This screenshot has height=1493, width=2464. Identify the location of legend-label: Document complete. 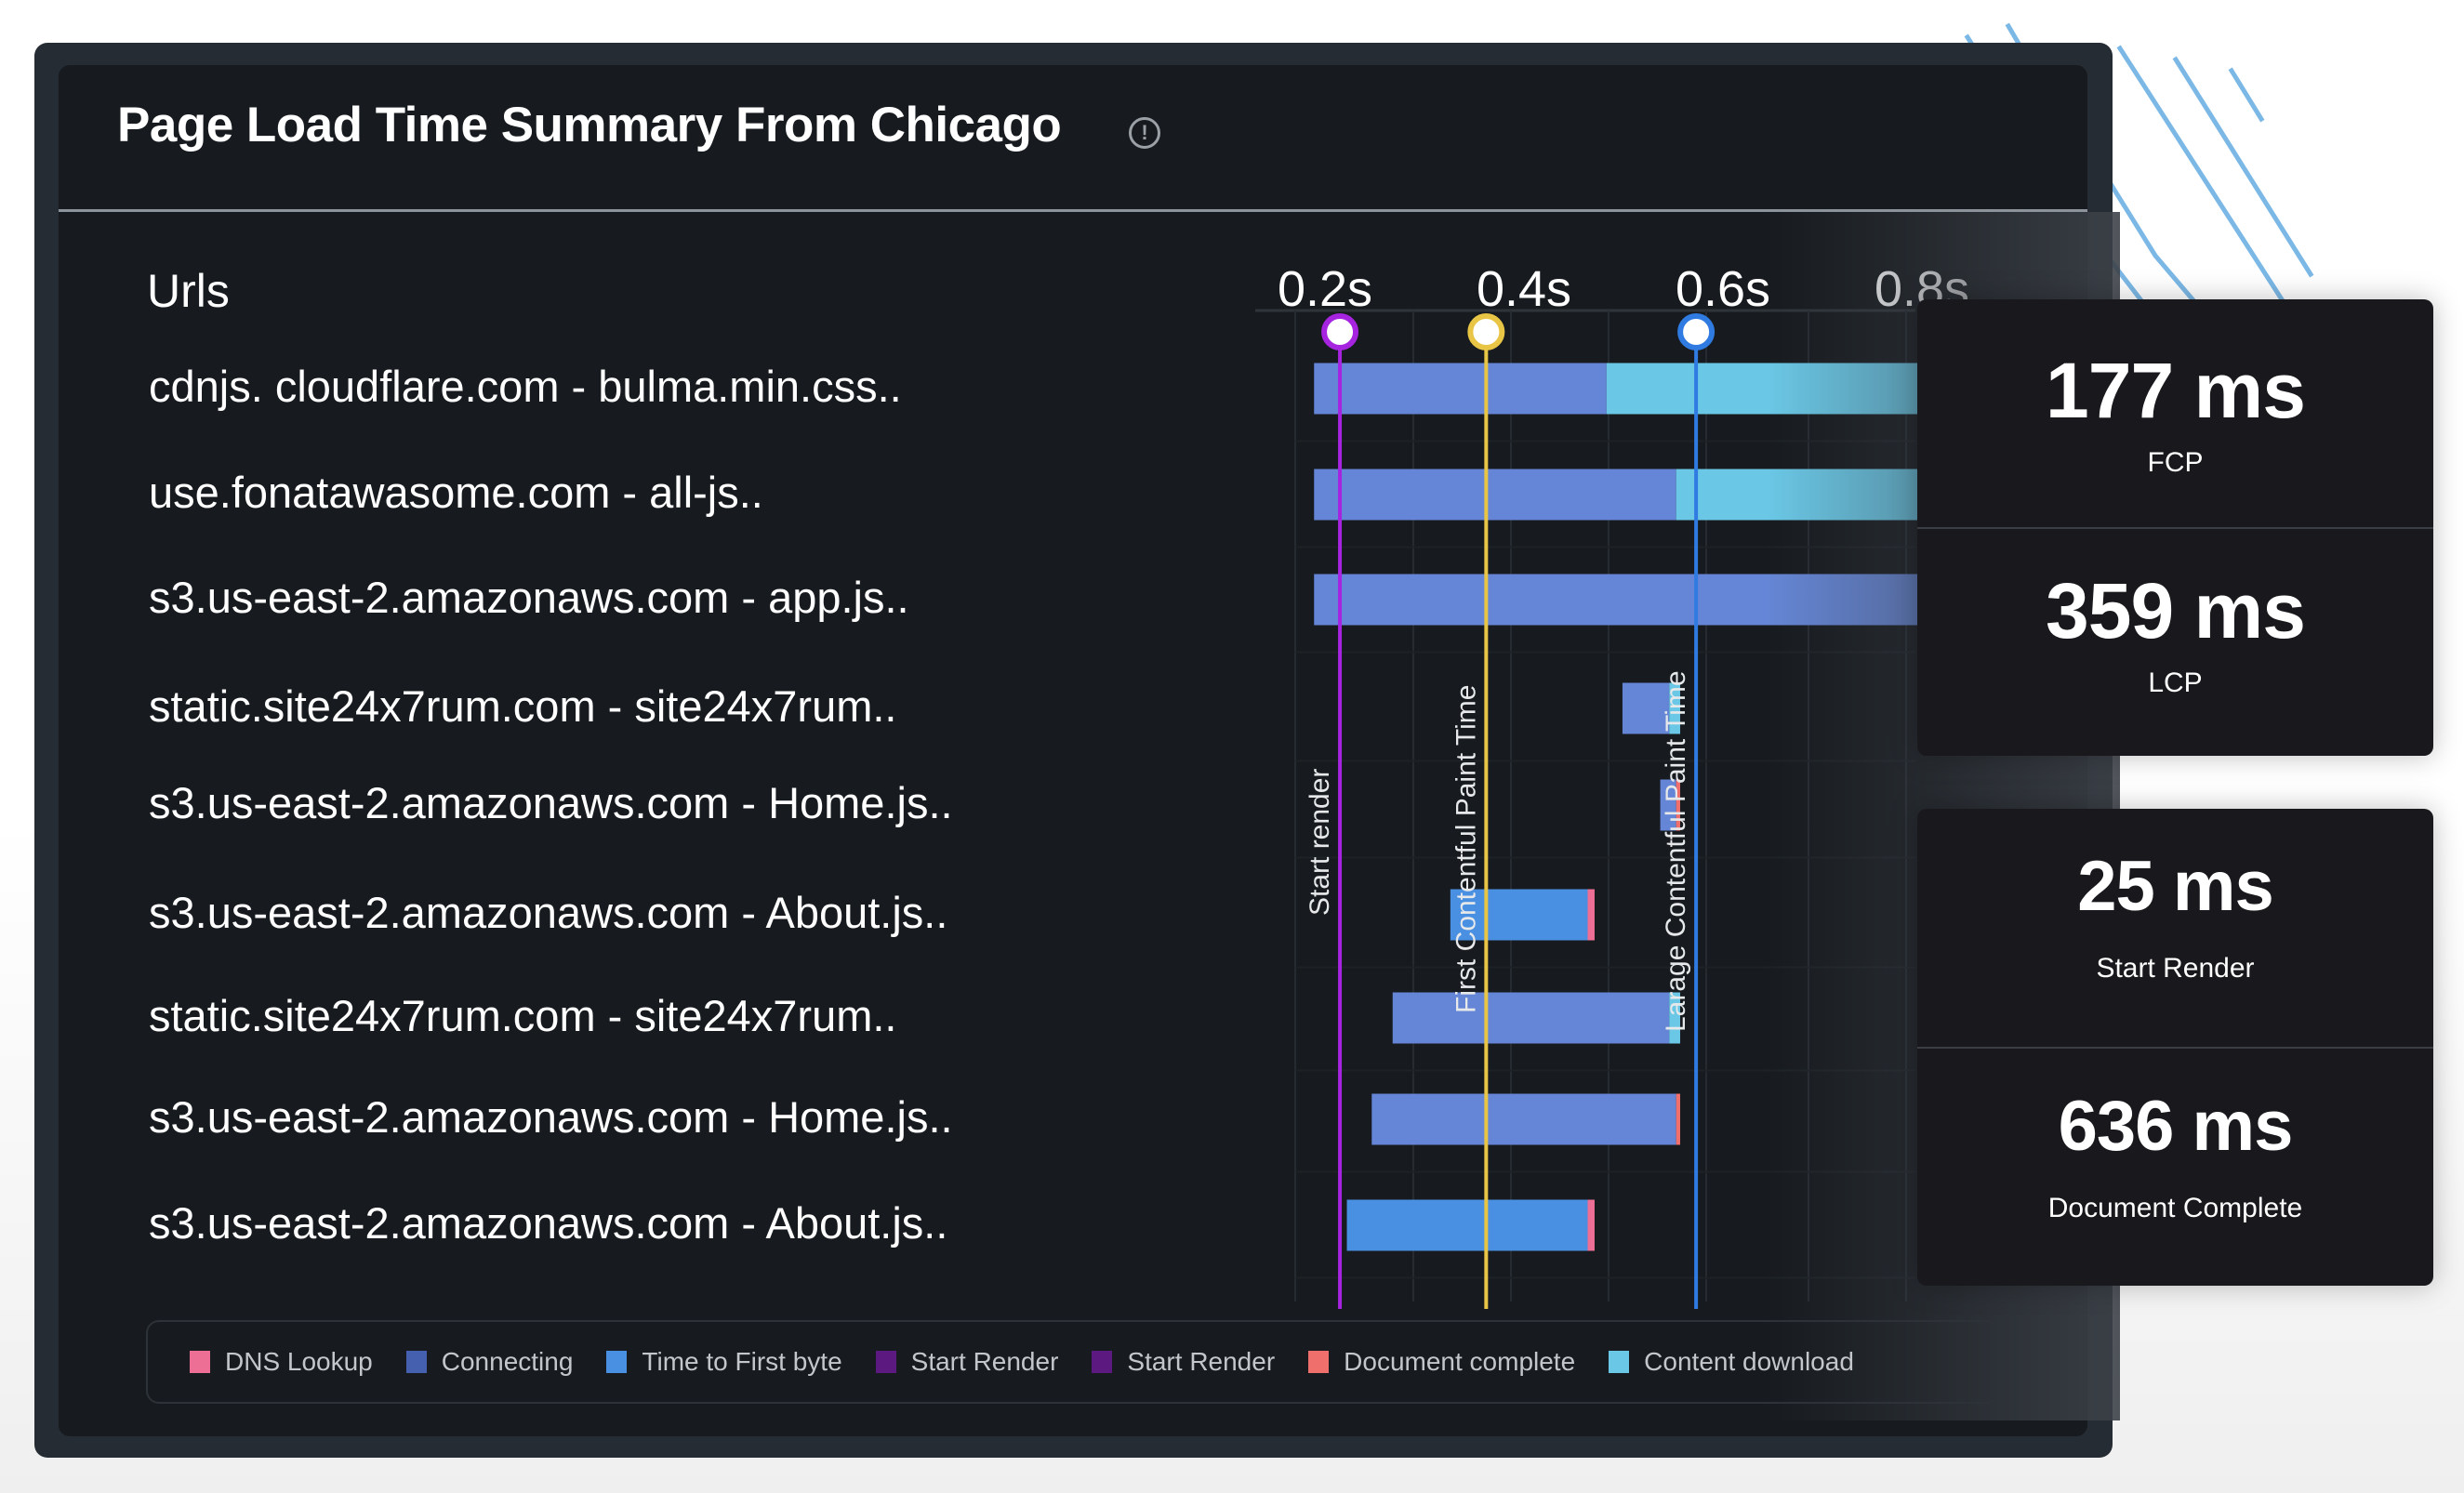
(1460, 1362).